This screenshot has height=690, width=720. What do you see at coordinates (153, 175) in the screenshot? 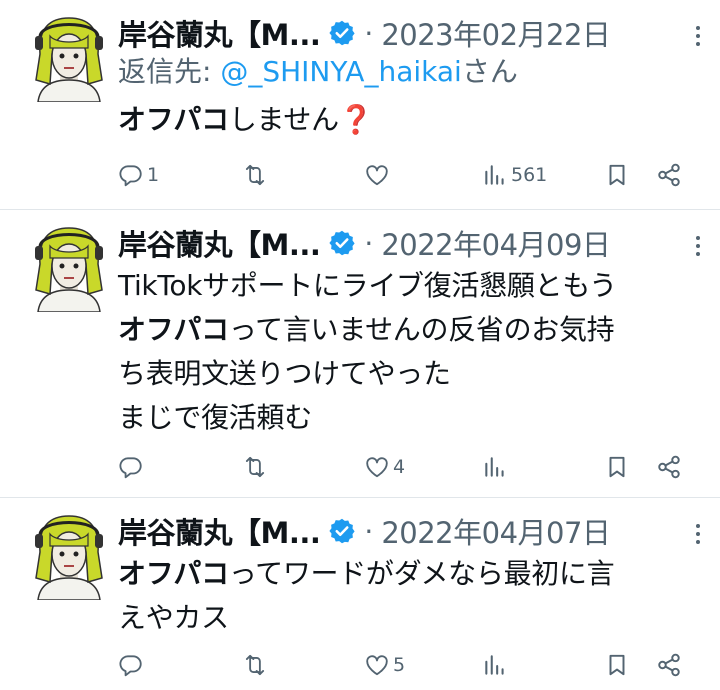
I see `reply-count: 1` at bounding box center [153, 175].